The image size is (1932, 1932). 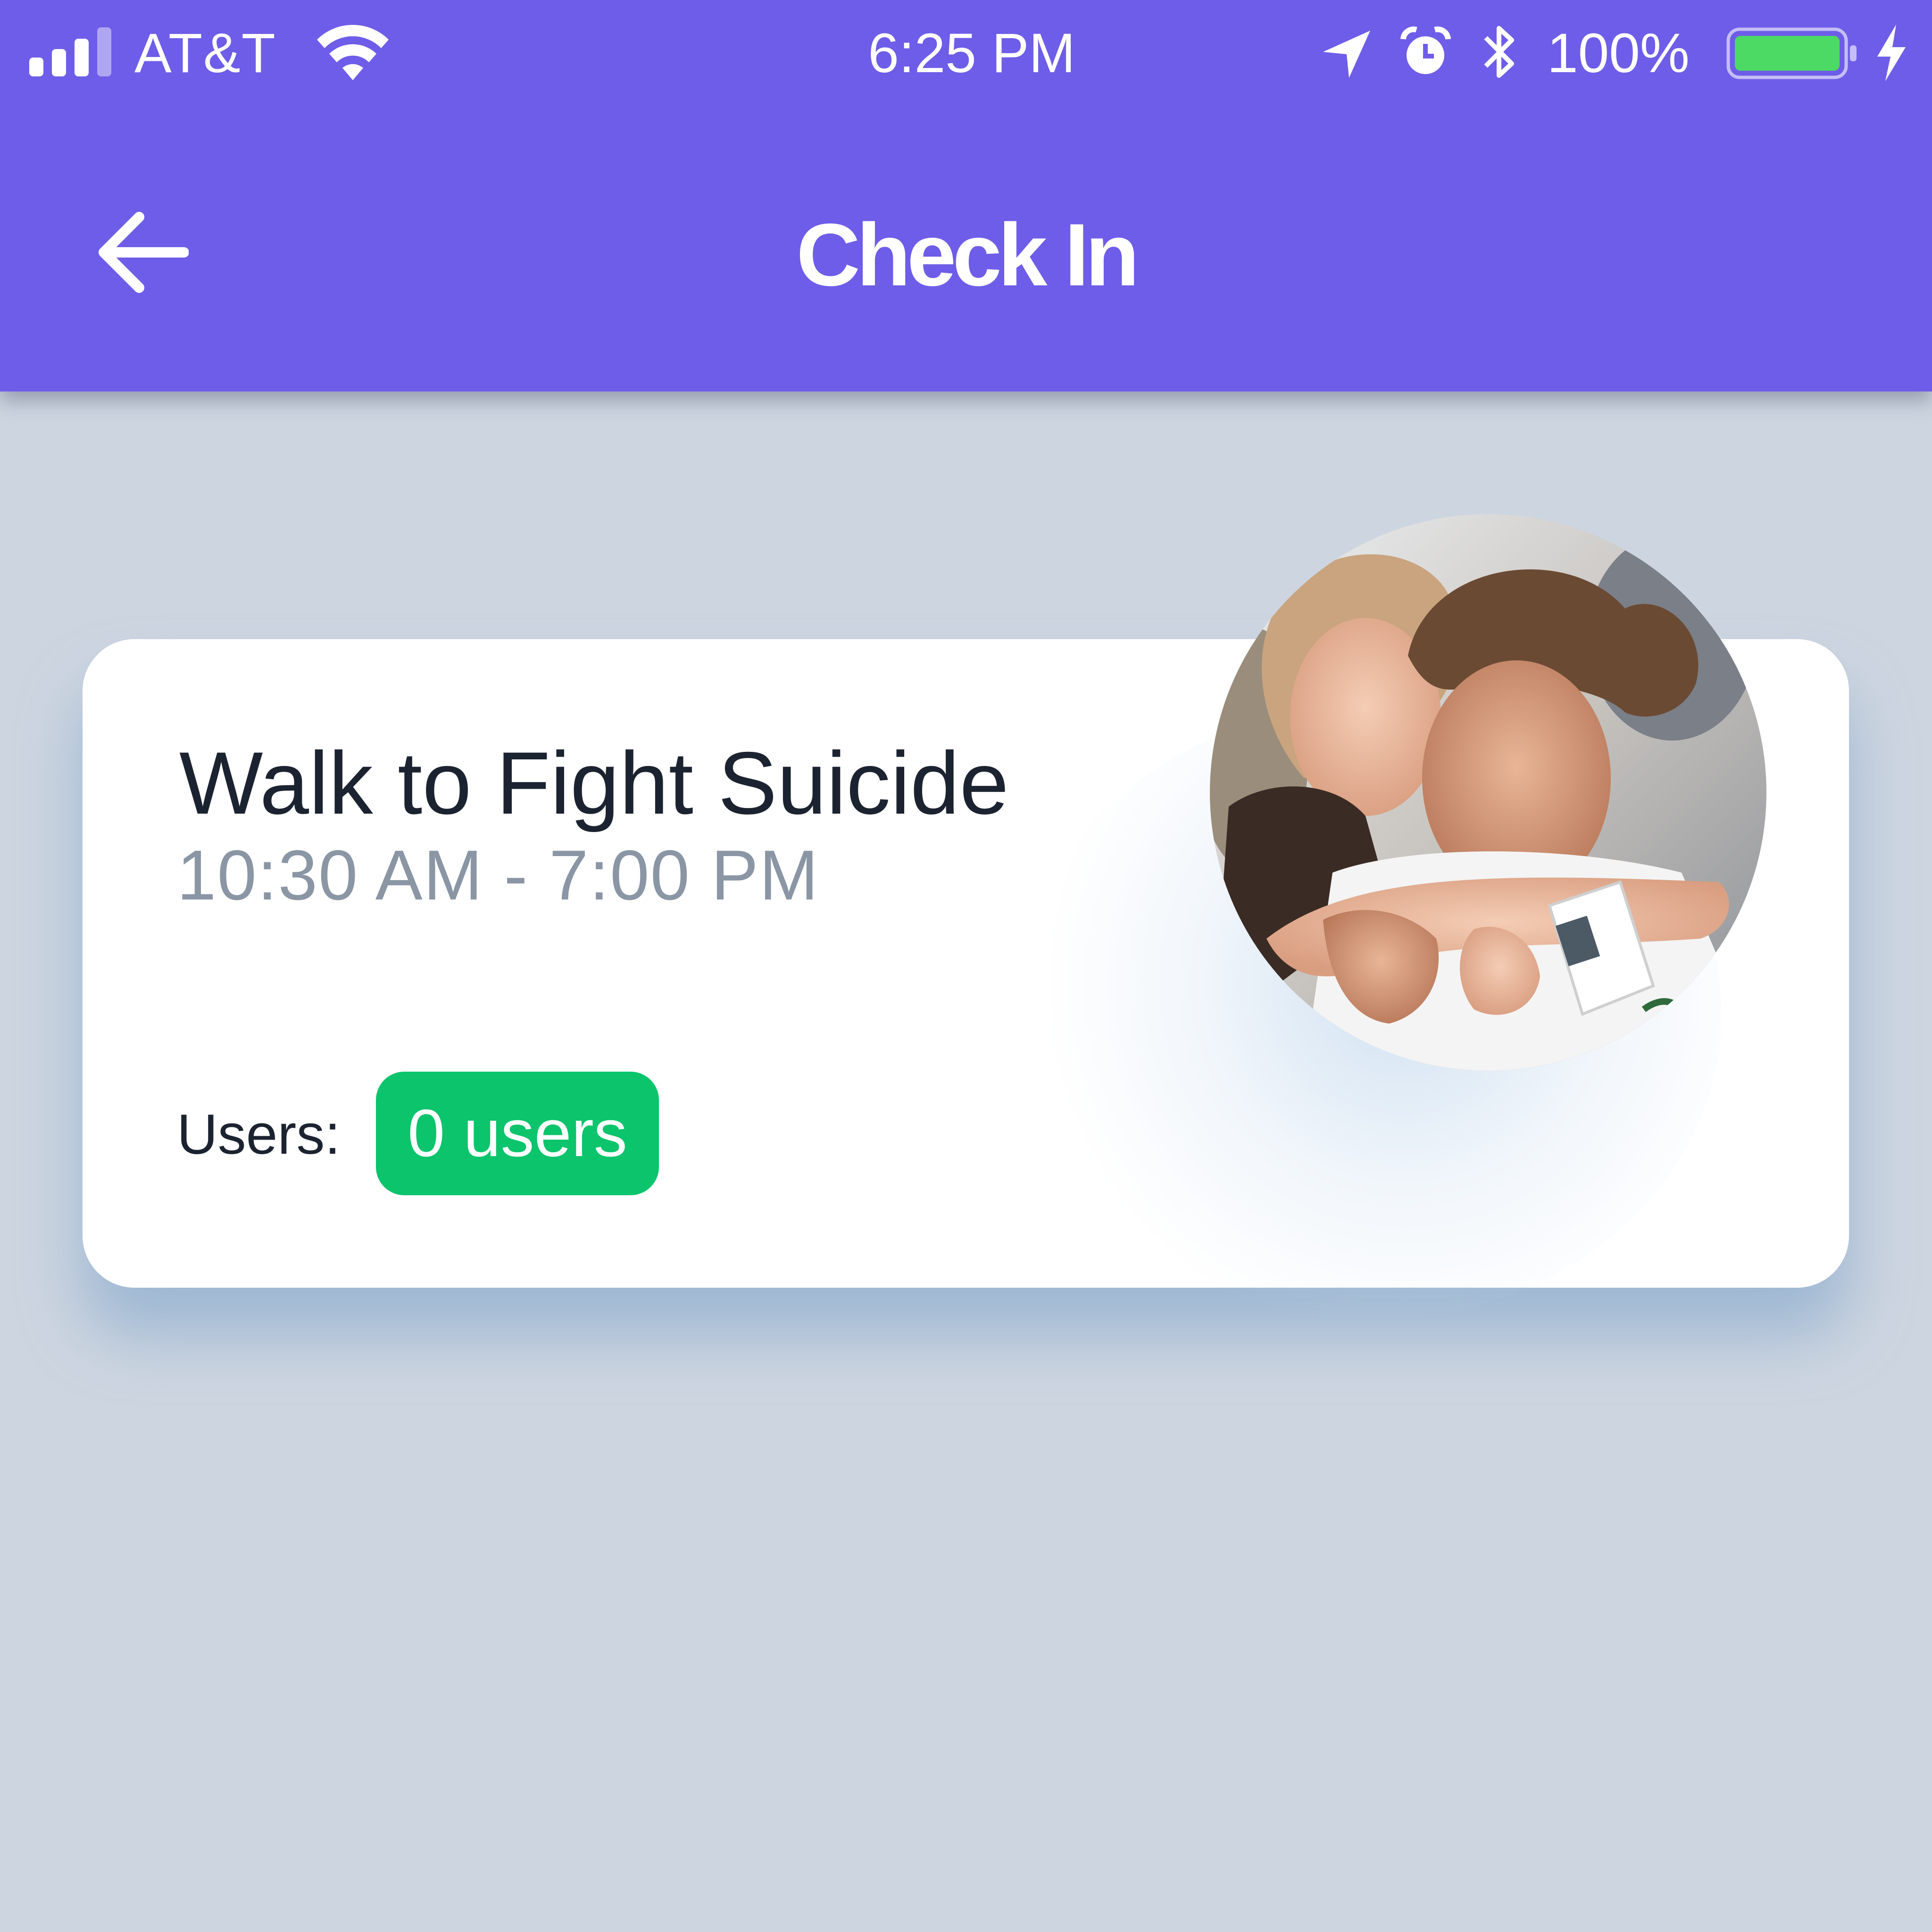 I want to click on signal-icon, so click(x=70, y=52).